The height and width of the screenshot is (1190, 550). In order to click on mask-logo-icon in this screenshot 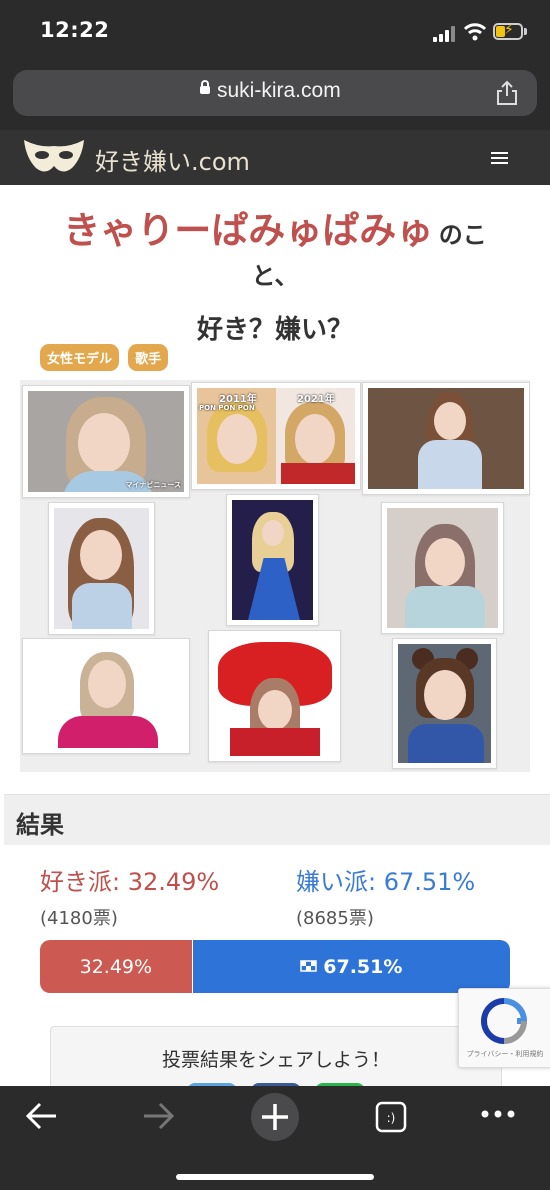, I will do `click(54, 158)`.